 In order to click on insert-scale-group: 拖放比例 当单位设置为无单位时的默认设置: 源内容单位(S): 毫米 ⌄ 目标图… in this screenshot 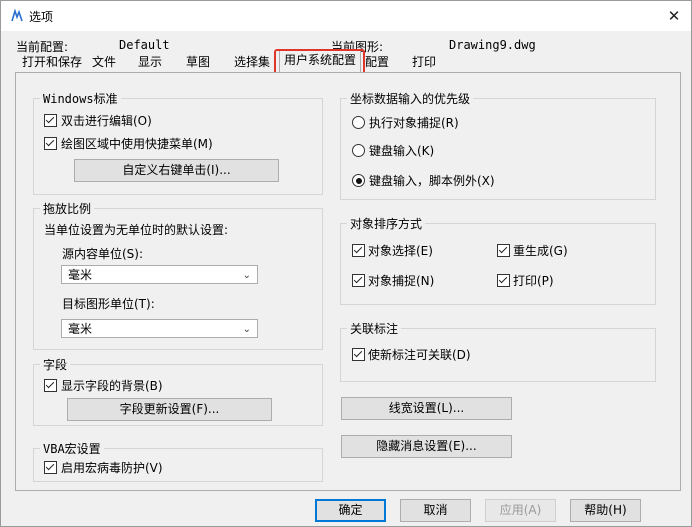, I will do `click(178, 275)`.